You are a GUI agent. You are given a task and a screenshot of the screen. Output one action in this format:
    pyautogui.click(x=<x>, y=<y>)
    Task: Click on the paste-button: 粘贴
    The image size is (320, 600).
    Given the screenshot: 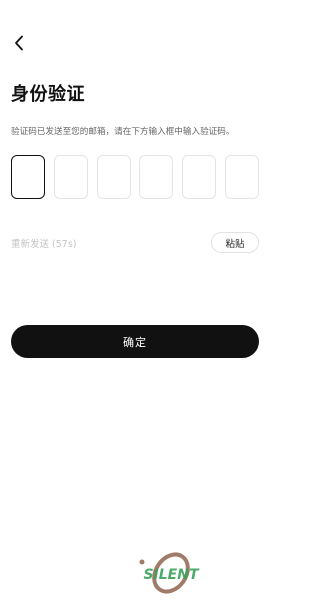 What is the action you would take?
    pyautogui.click(x=235, y=242)
    